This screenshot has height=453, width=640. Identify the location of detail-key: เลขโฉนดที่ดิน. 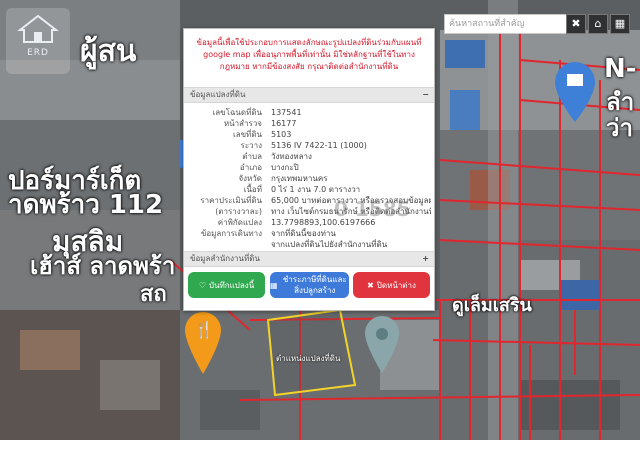
(237, 112).